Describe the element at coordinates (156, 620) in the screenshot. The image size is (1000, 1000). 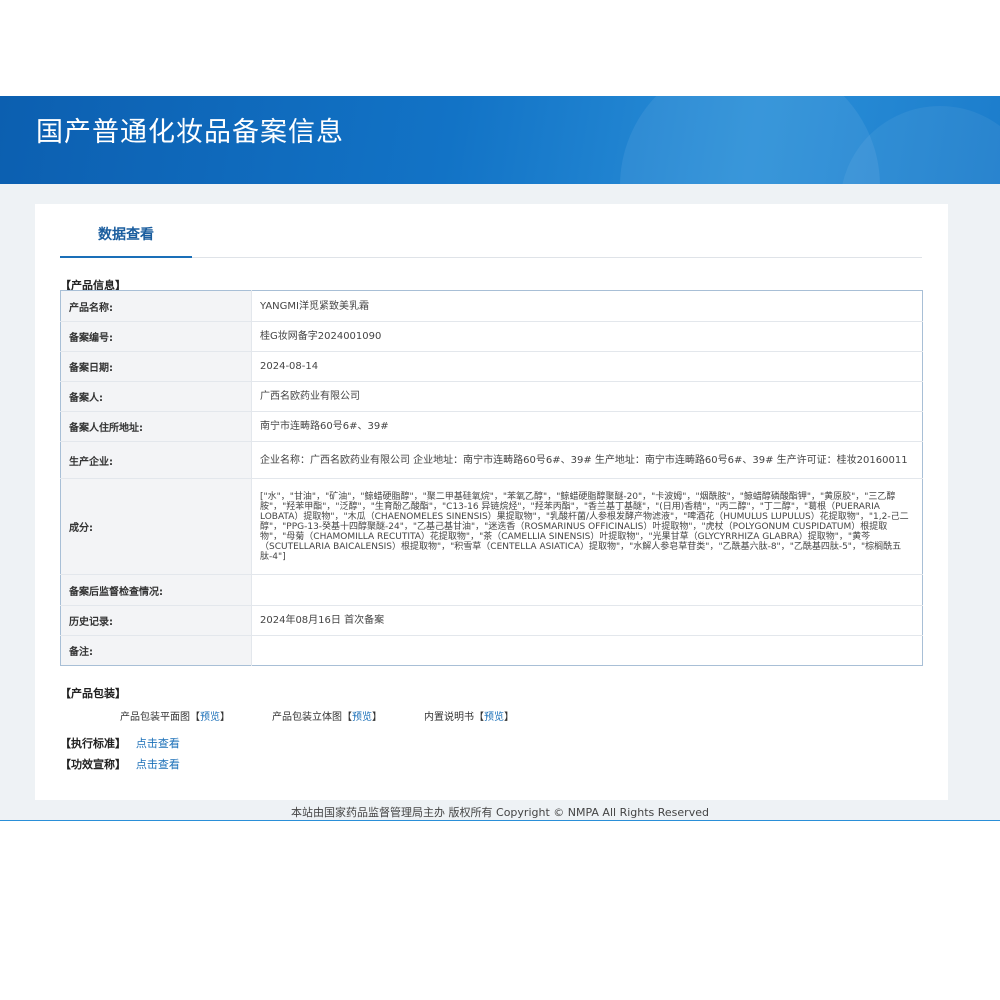
I see `row-label: 历史记录:` at that location.